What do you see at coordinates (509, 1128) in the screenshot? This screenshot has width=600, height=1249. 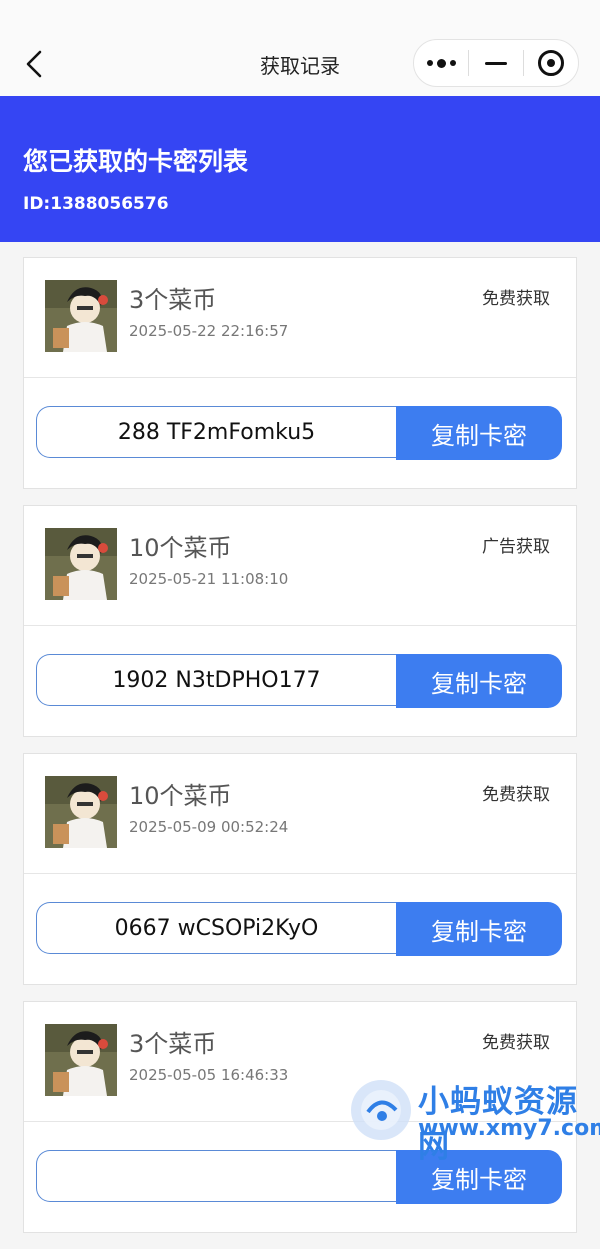 I see `watermark-url: www.xmy7.com` at bounding box center [509, 1128].